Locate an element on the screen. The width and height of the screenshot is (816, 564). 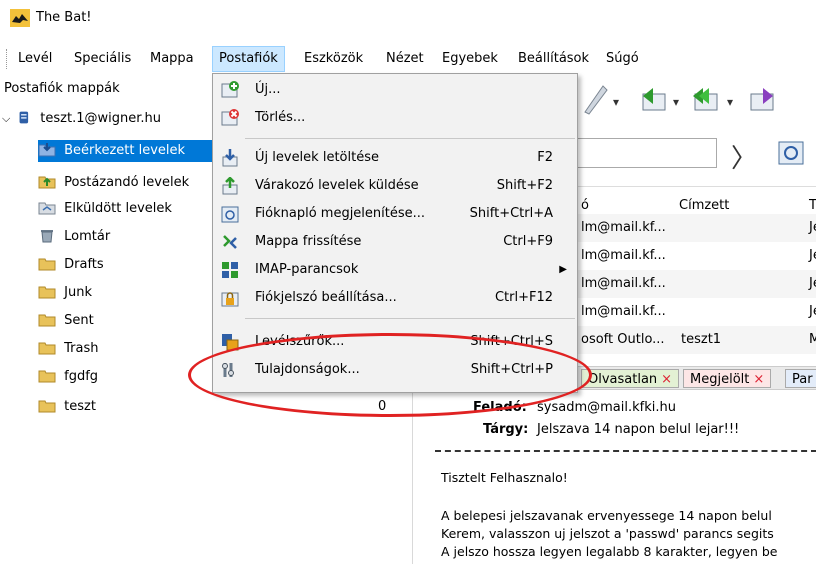
inbox-folder-icon is located at coordinates (47, 150).